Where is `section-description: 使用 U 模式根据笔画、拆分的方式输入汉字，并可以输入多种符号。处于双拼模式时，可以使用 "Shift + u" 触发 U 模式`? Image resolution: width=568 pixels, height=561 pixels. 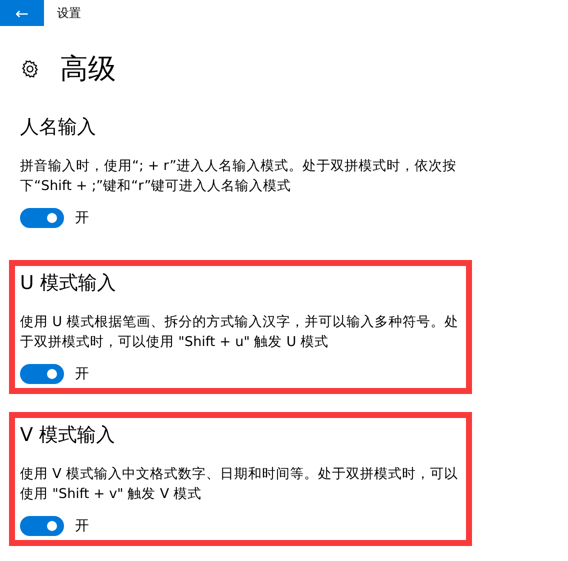
section-description: 使用 U 模式根据笔画、拆分的方式输入汉字，并可以输入多种符号。处于双拼模式时，可以使用 "Shift + u" 触发 U 模式 is located at coordinates (240, 332).